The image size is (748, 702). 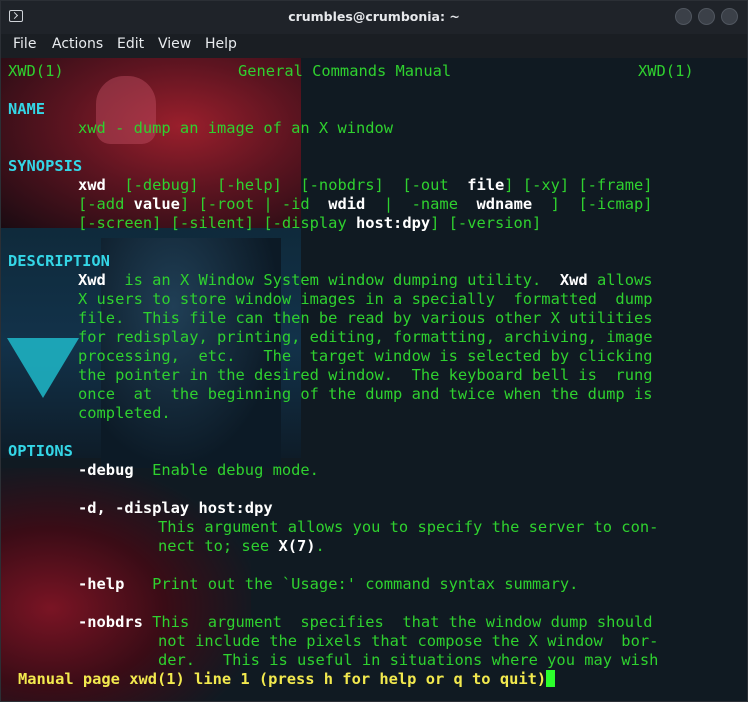 What do you see at coordinates (666, 71) in the screenshot?
I see `man-header-right: XWD(1)` at bounding box center [666, 71].